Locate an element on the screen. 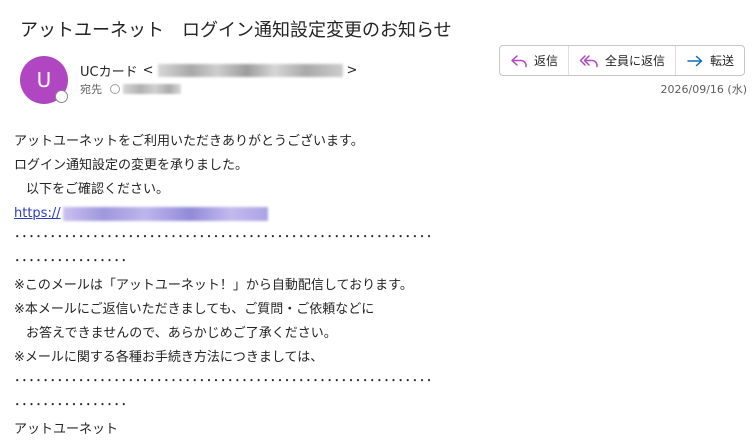 This screenshot has width=754, height=441. received-date: 2026/09/16 (水) is located at coordinates (703, 89).